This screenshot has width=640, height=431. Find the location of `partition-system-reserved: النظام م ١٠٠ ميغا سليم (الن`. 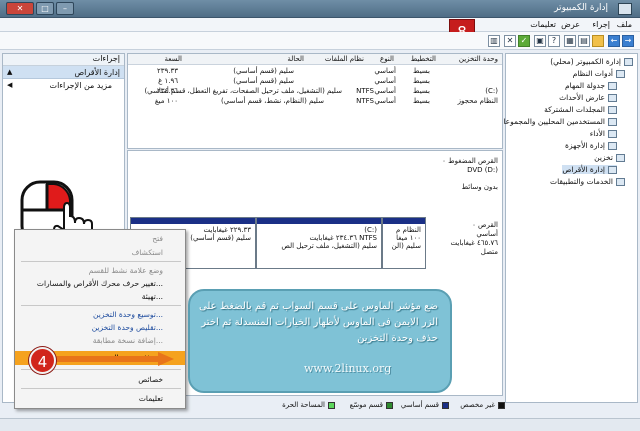

partition-system-reserved: النظام م ١٠٠ ميغا سليم (الن is located at coordinates (404, 243).